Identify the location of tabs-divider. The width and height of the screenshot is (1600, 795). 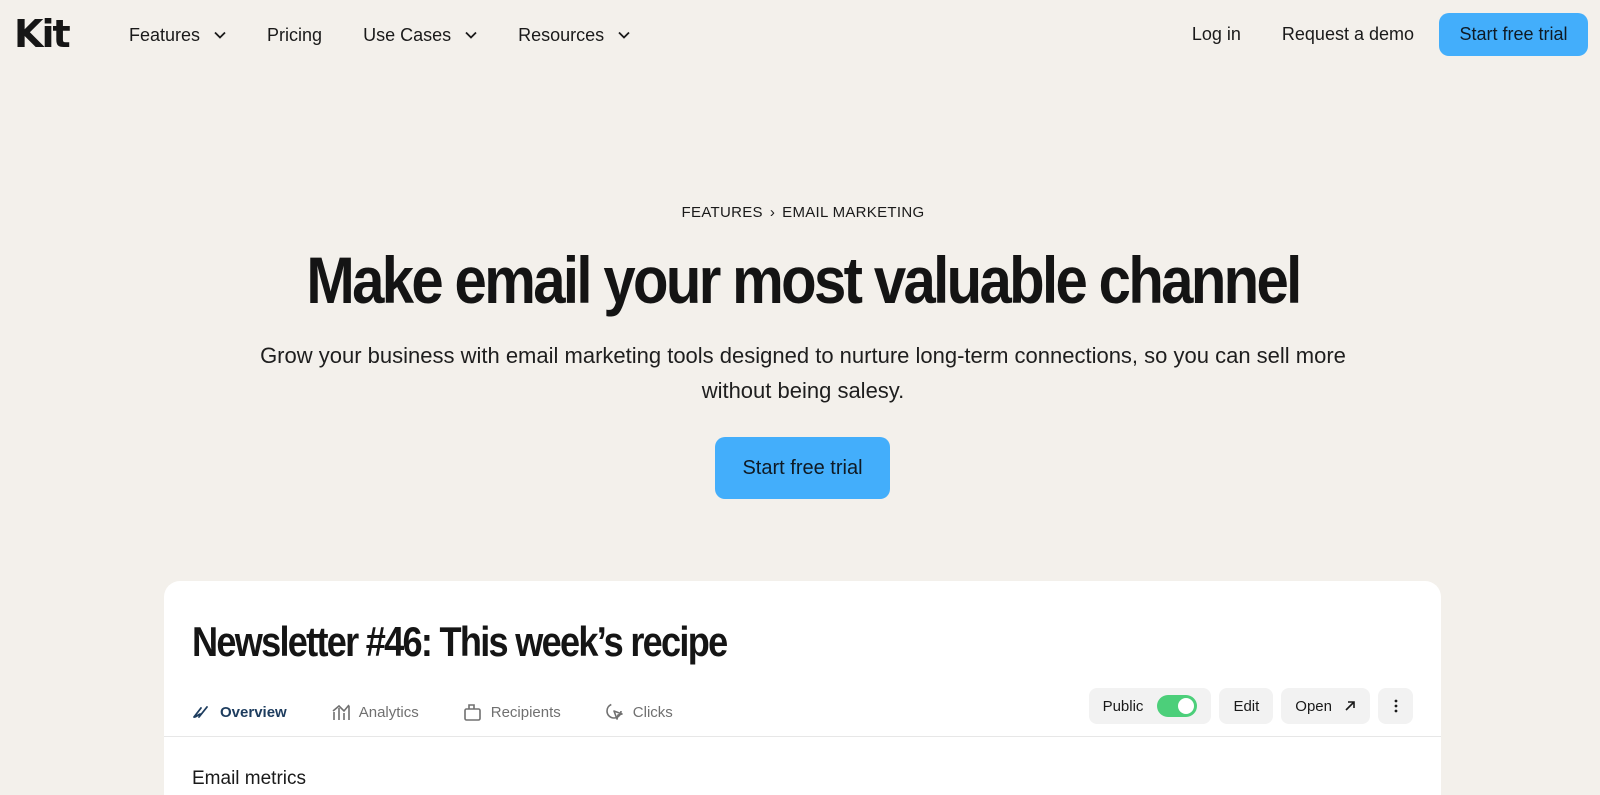
(802, 736).